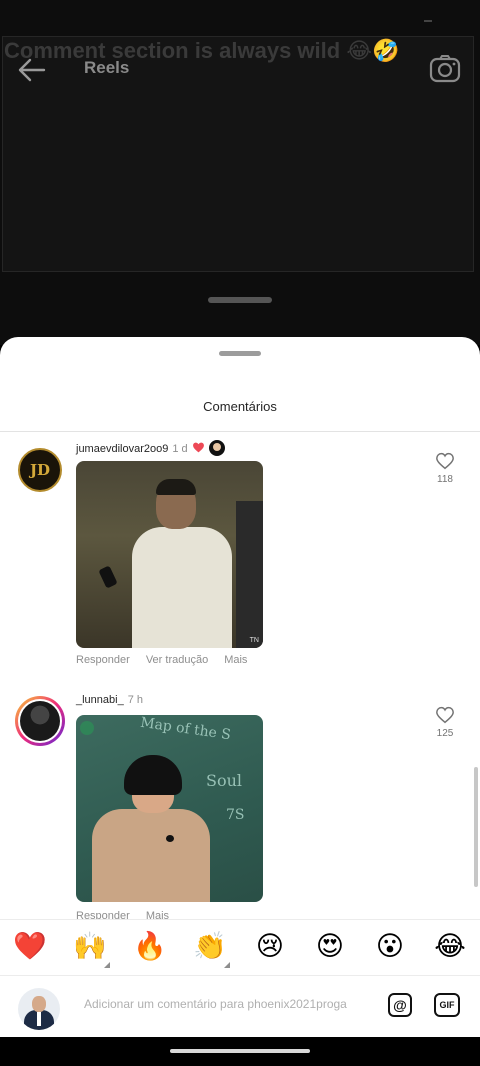 This screenshot has height=1066, width=480. What do you see at coordinates (447, 1005) in the screenshot?
I see `gif-button: GIF` at bounding box center [447, 1005].